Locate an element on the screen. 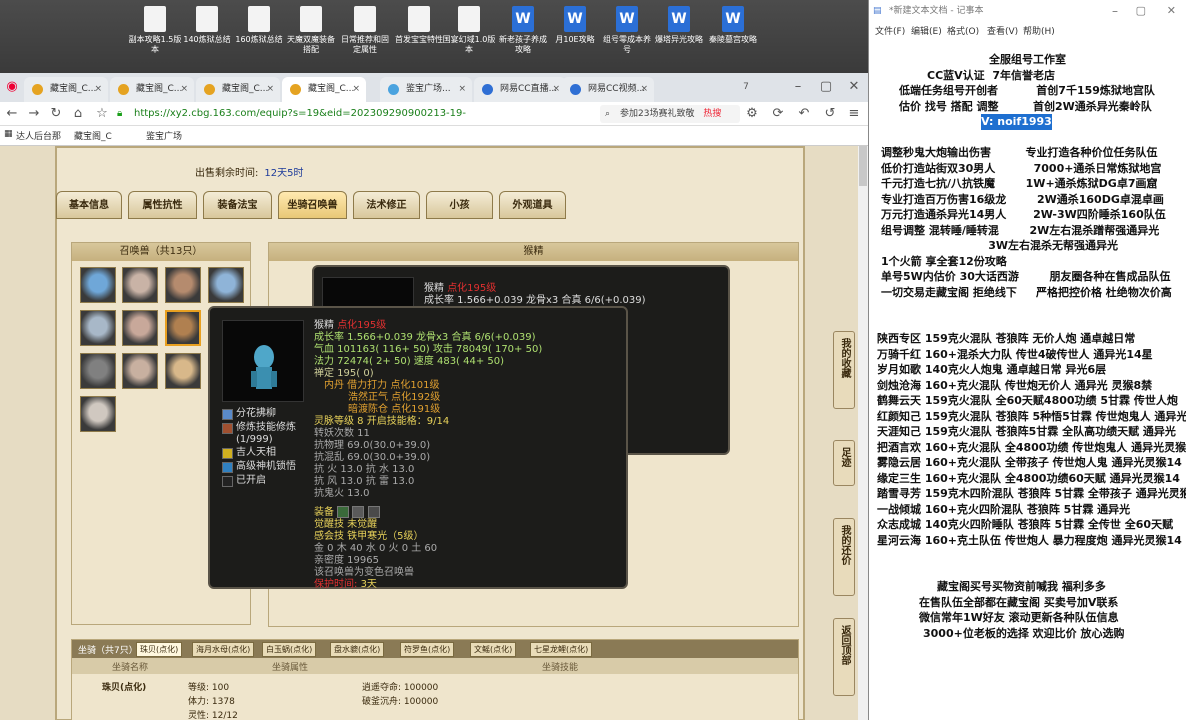  my-favorites-button: 我的收藏 is located at coordinates (844, 370).